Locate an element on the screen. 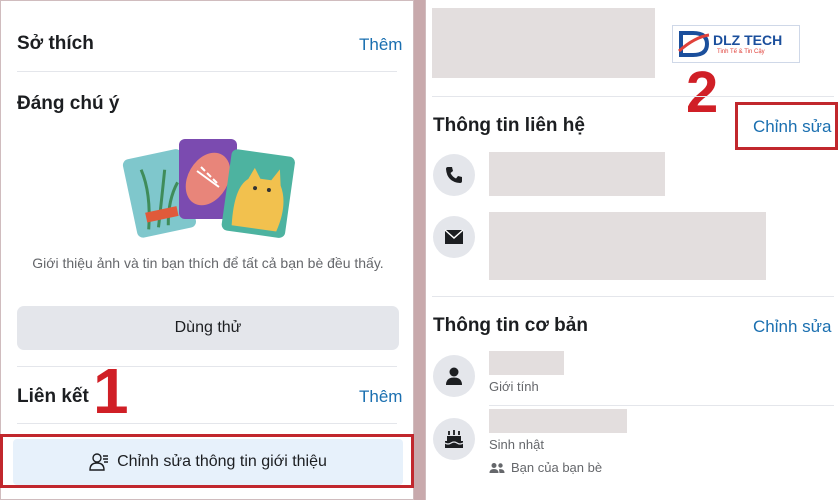 The height and width of the screenshot is (500, 840). redacted-block is located at coordinates (543, 43).